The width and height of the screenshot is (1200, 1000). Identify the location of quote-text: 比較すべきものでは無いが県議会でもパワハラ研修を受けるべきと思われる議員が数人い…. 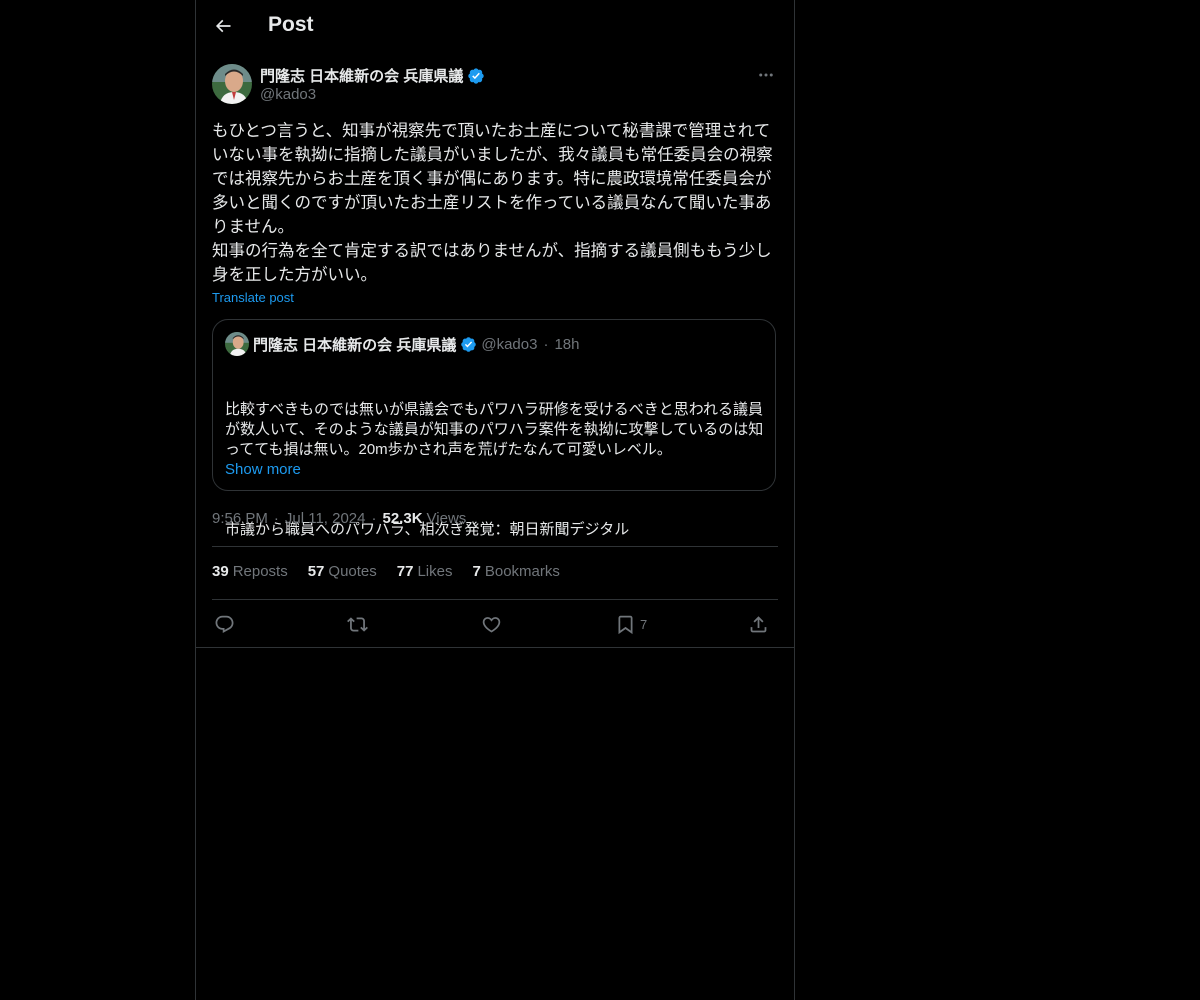
(494, 429).